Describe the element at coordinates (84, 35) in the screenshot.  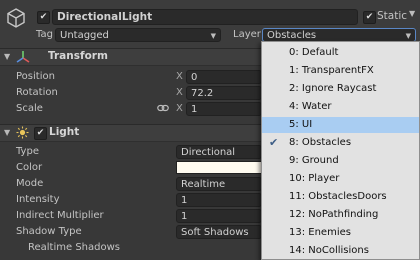
I see `tag-value: Untagged` at that location.